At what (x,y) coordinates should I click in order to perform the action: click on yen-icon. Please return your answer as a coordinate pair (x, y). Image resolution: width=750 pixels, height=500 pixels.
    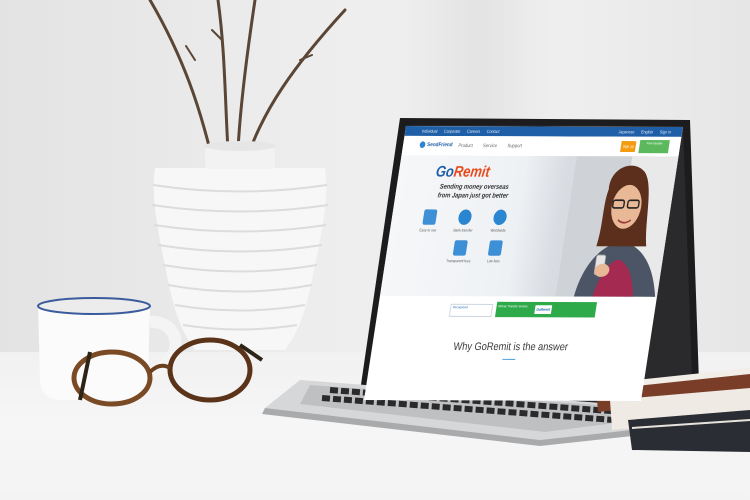
    Looking at the image, I should click on (495, 248).